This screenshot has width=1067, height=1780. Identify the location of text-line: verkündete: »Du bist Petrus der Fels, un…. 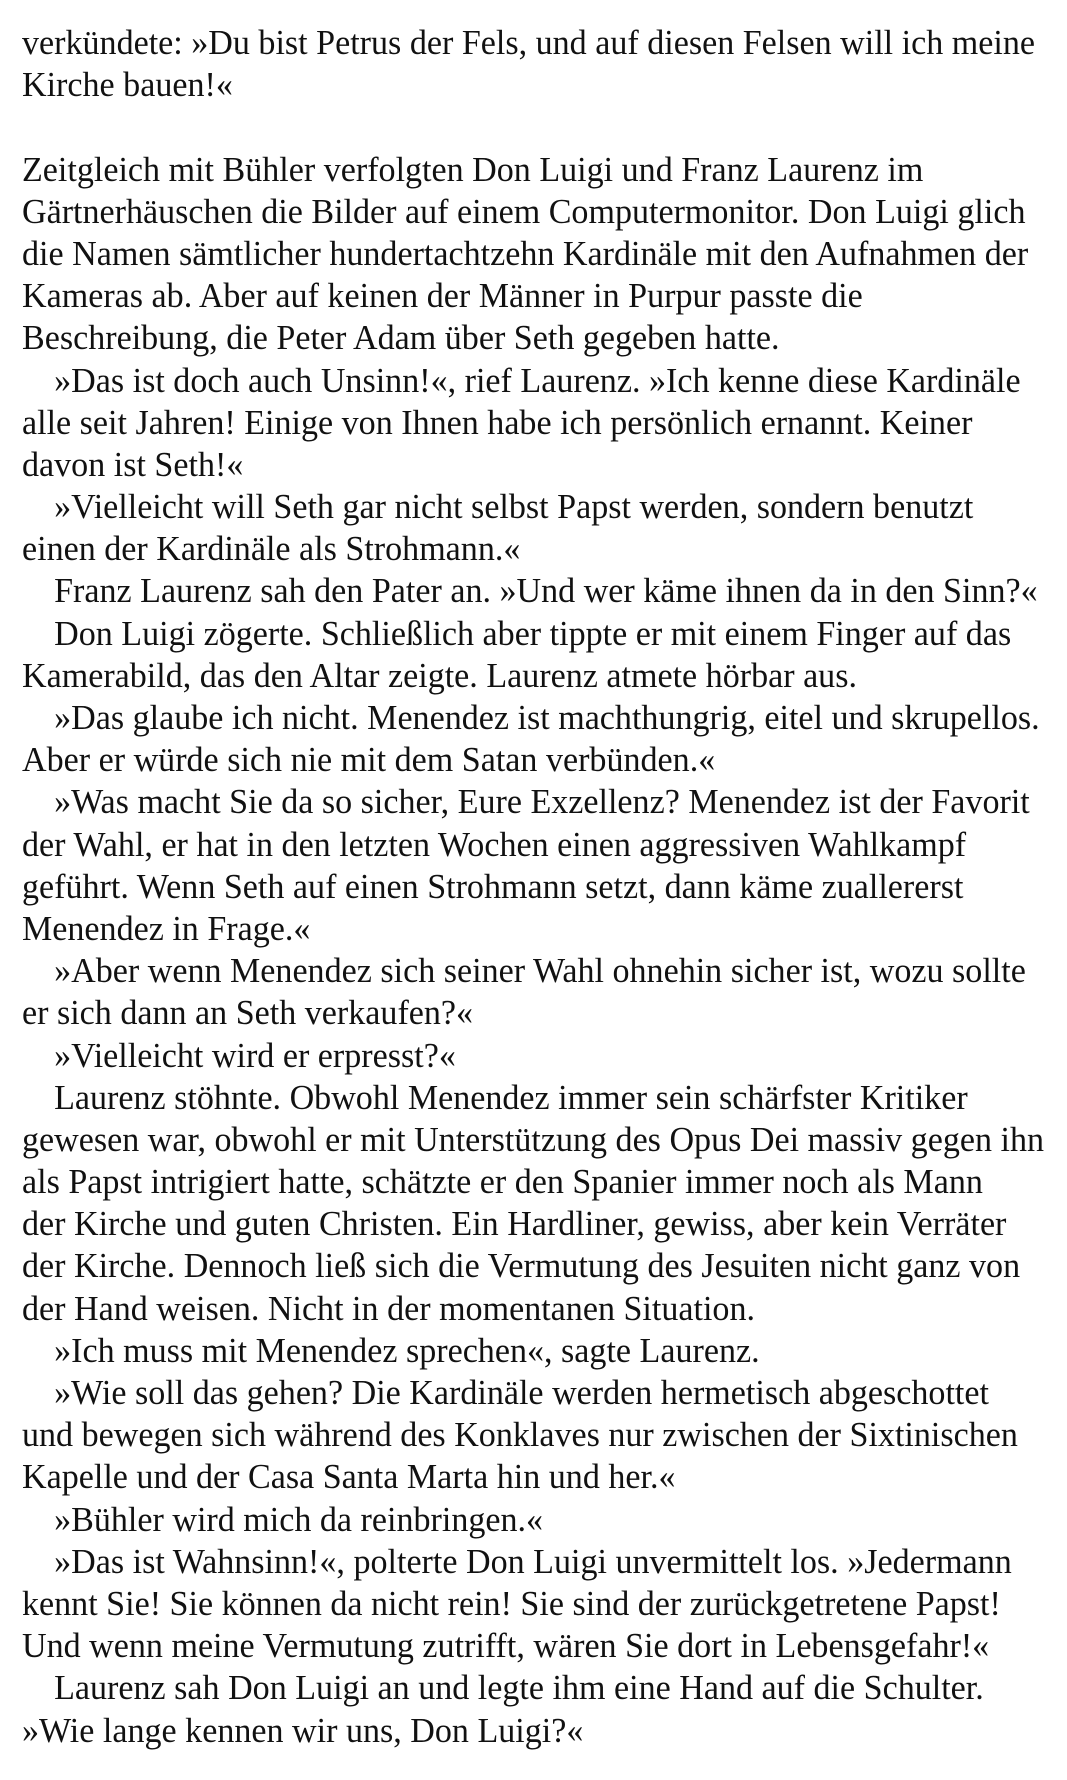
(528, 42).